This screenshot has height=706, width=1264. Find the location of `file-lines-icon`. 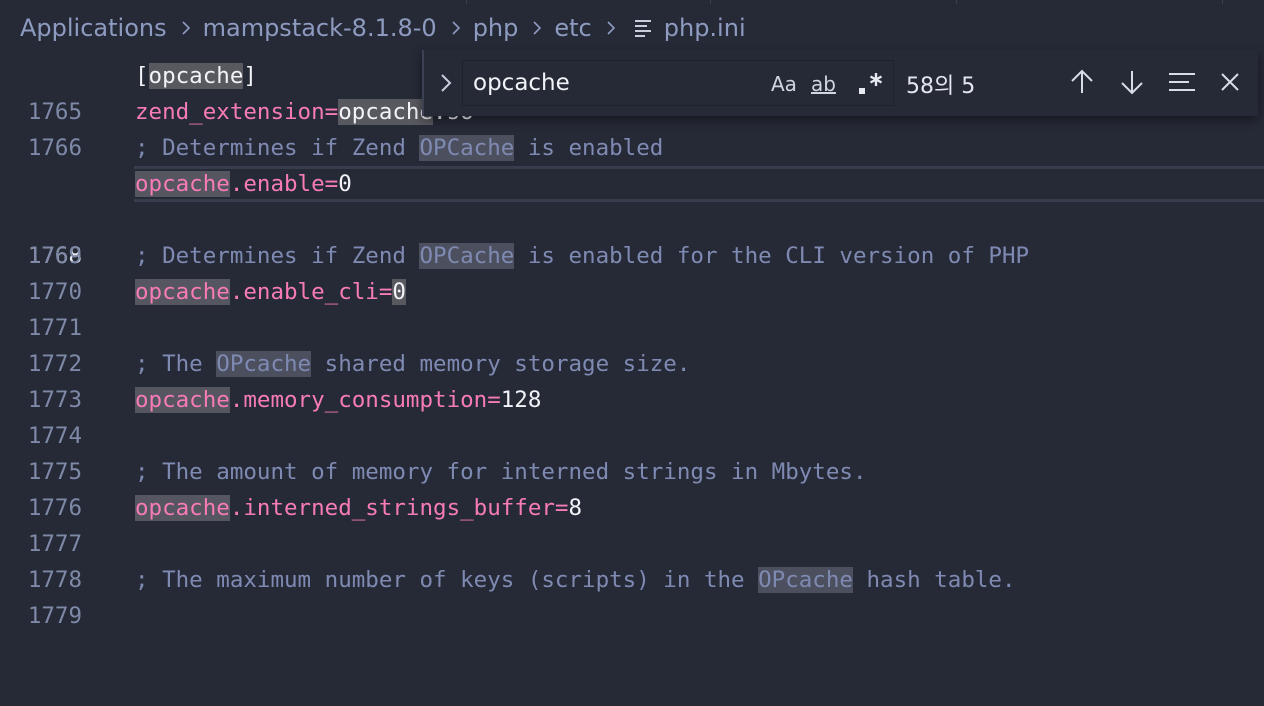

file-lines-icon is located at coordinates (643, 28).